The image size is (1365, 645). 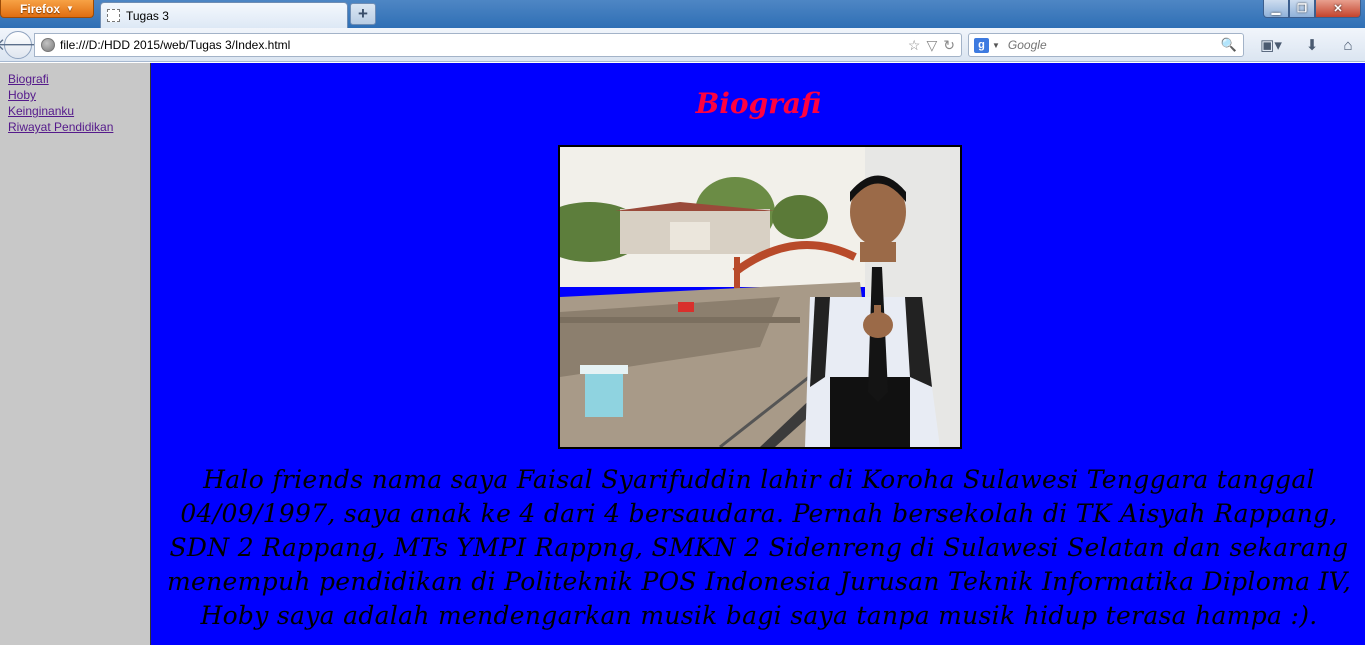 What do you see at coordinates (224, 15) in the screenshot?
I see `tab-tugas-3: Tugas 3` at bounding box center [224, 15].